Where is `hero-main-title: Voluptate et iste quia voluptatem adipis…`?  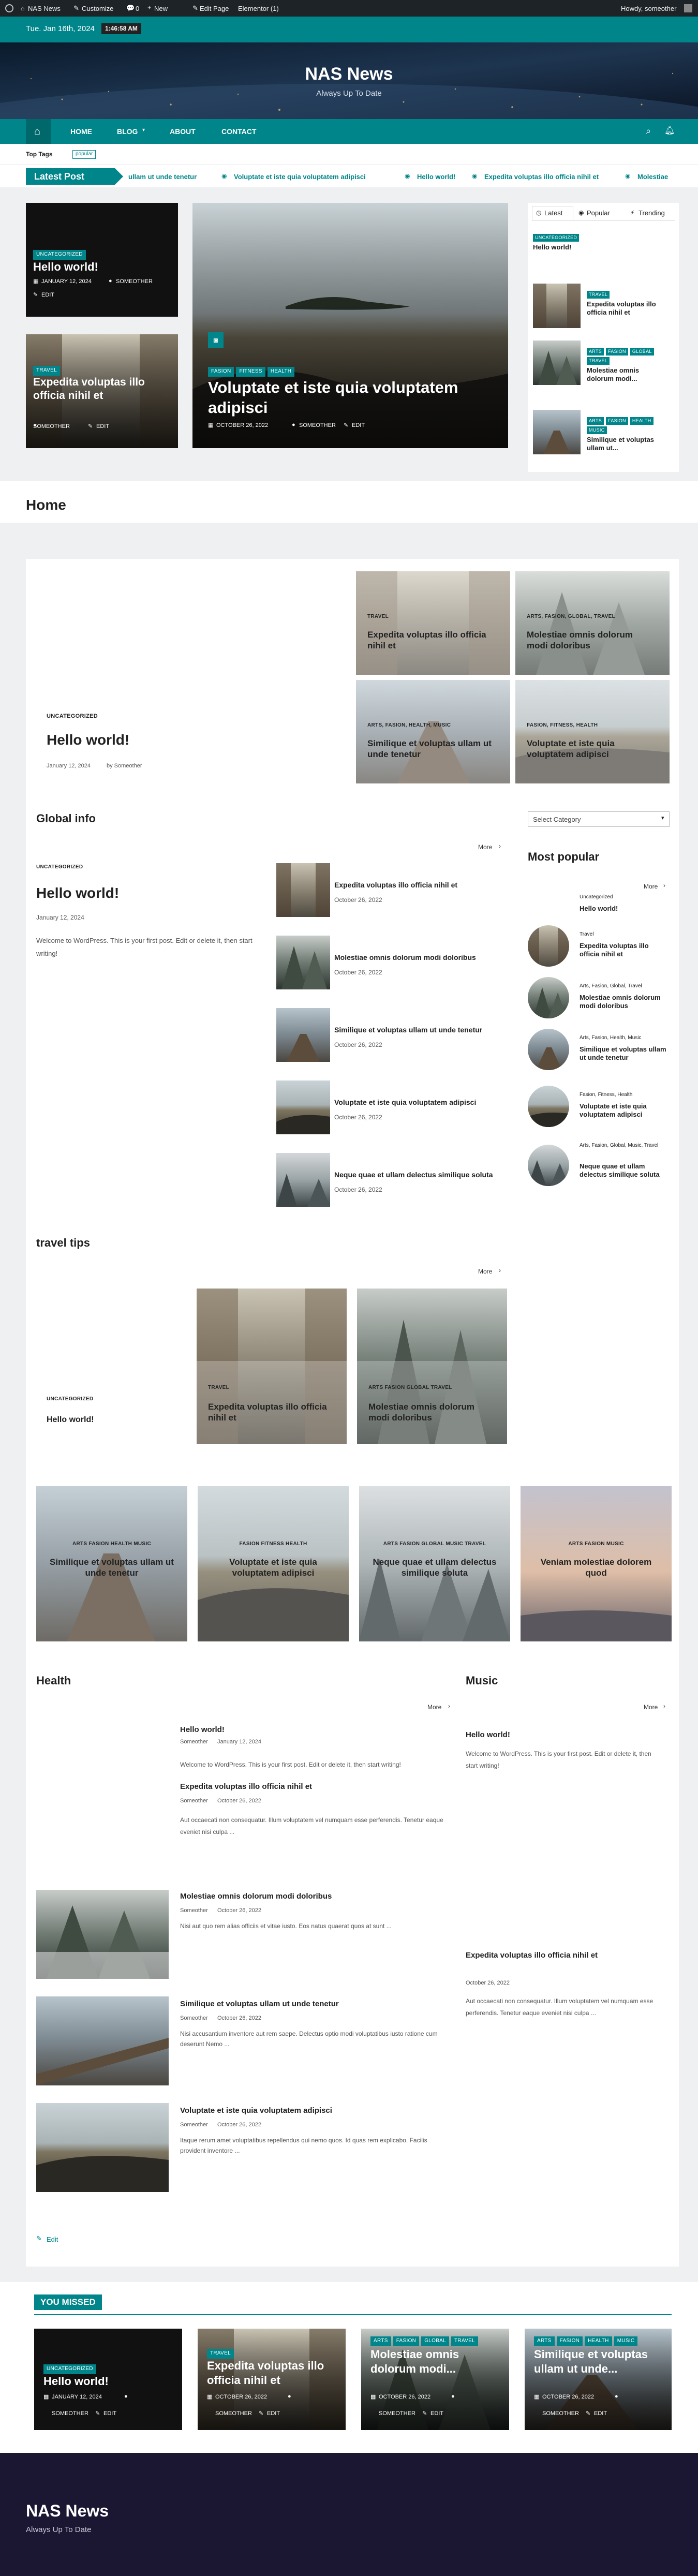 hero-main-title: Voluptate et iste quia voluptatem adipis… is located at coordinates (353, 398).